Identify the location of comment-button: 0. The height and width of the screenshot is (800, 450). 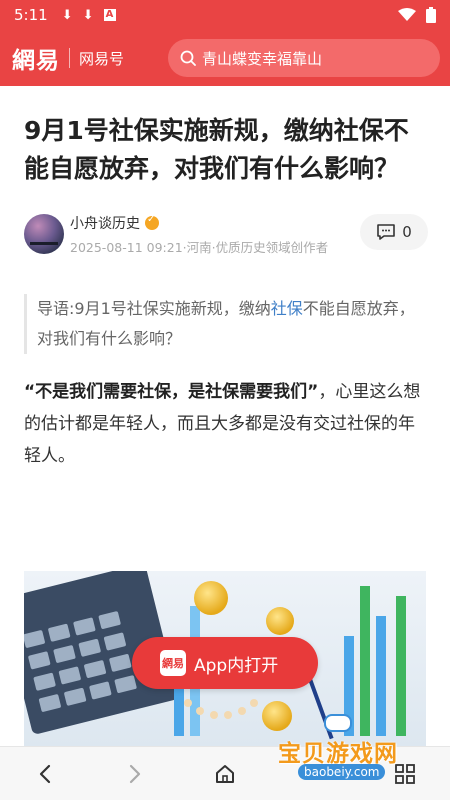
(394, 232).